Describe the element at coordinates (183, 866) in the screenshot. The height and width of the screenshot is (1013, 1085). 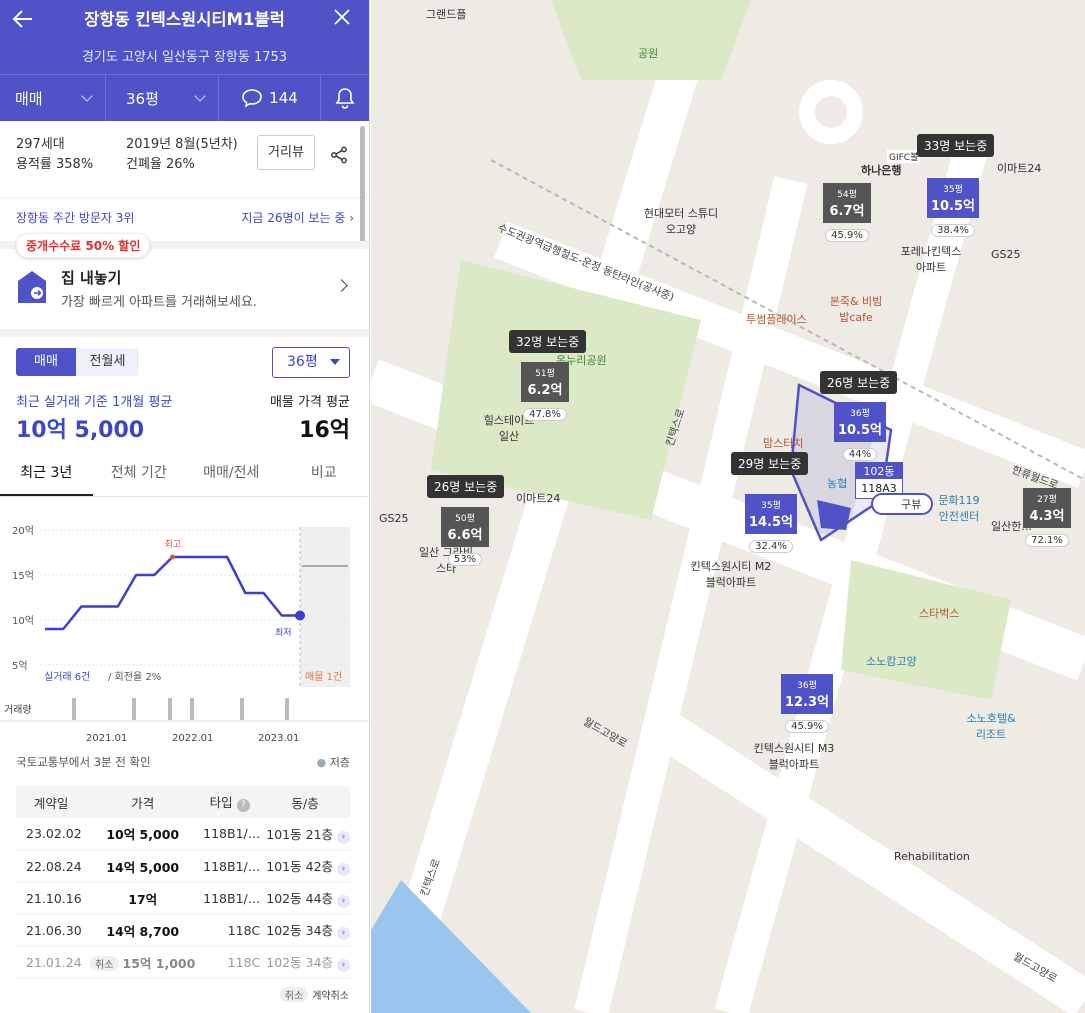
I see `table-row: 22.08.24 14억 5,000 118B1/… 101동 42층 ›` at that location.